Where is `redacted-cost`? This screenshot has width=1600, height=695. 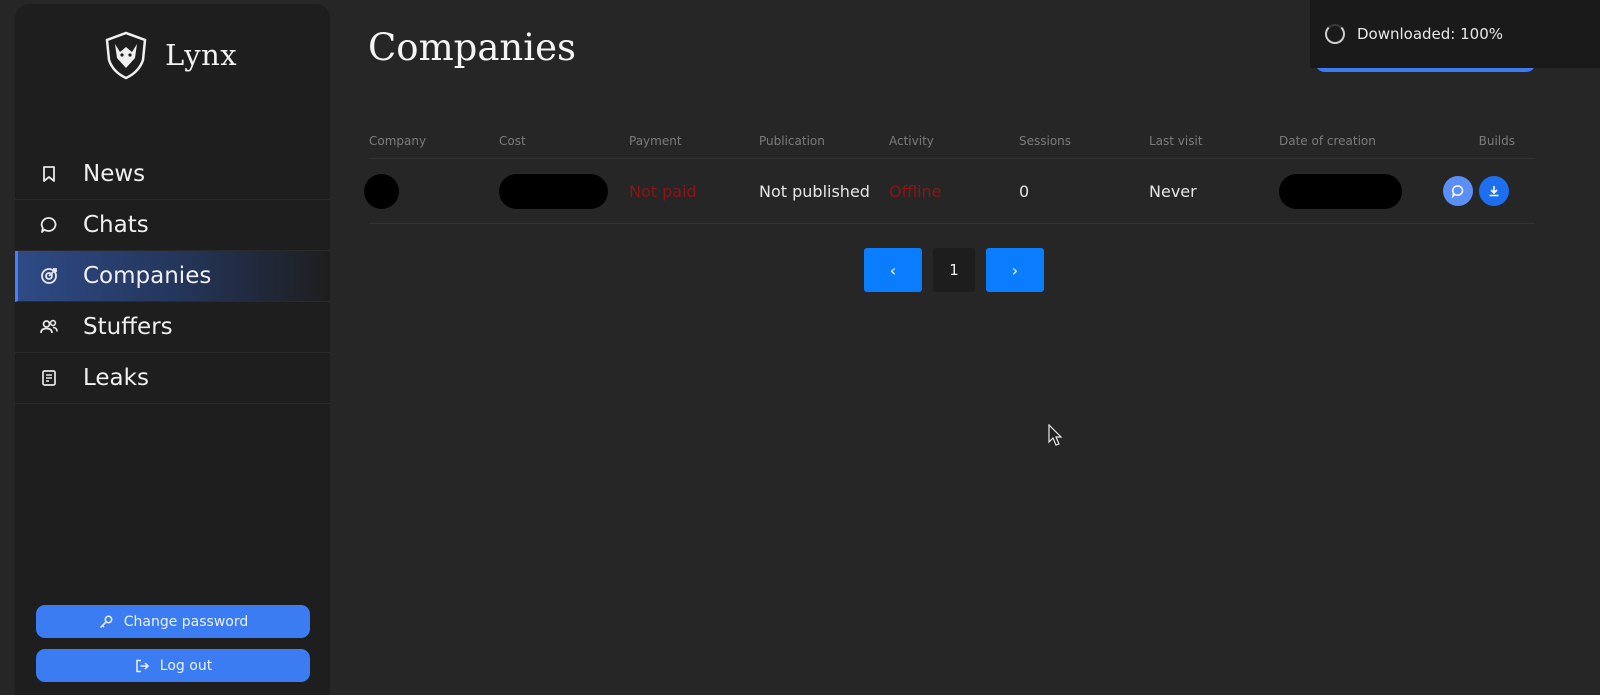 redacted-cost is located at coordinates (553, 191).